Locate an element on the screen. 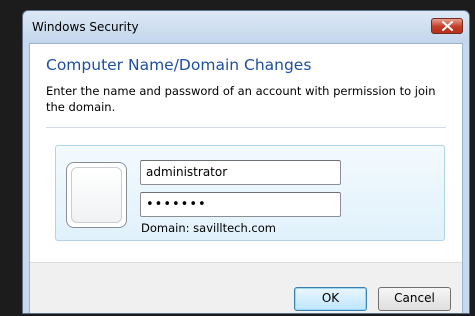  domain-label: Domain: savilltech.com is located at coordinates (208, 228).